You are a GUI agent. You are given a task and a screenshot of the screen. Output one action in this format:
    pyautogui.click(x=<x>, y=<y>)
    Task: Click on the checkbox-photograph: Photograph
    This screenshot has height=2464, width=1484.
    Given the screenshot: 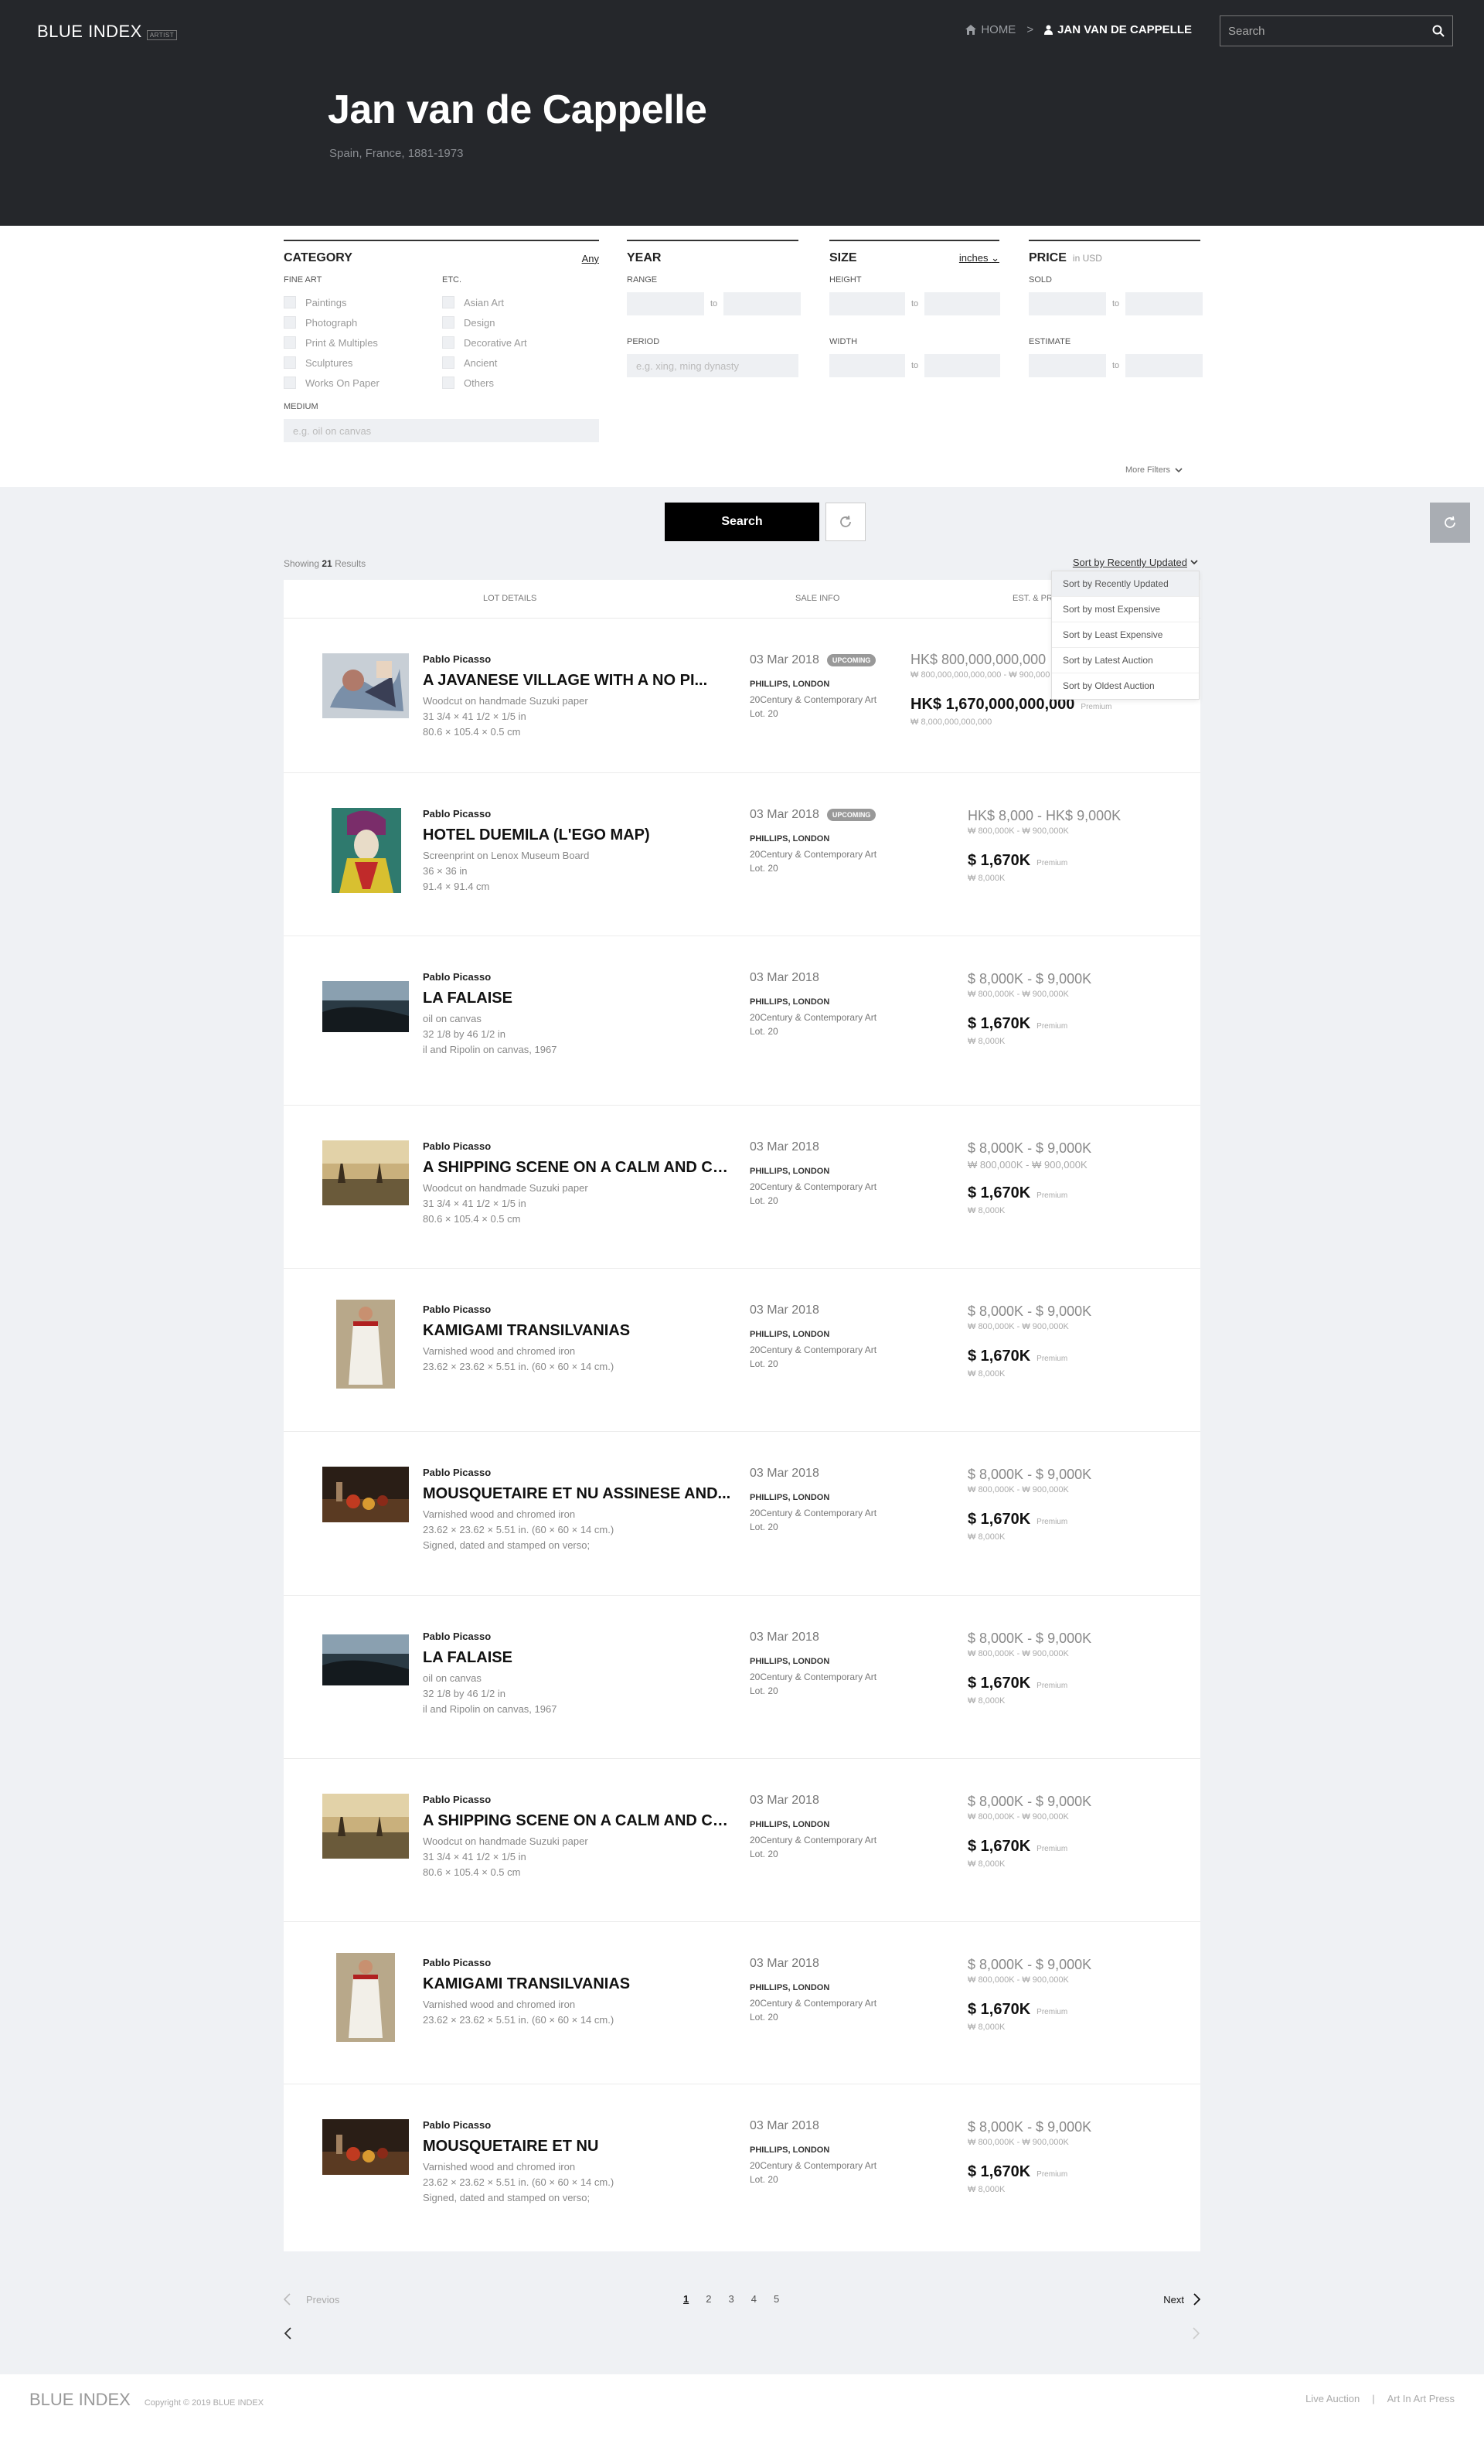 What is the action you would take?
    pyautogui.click(x=363, y=322)
    